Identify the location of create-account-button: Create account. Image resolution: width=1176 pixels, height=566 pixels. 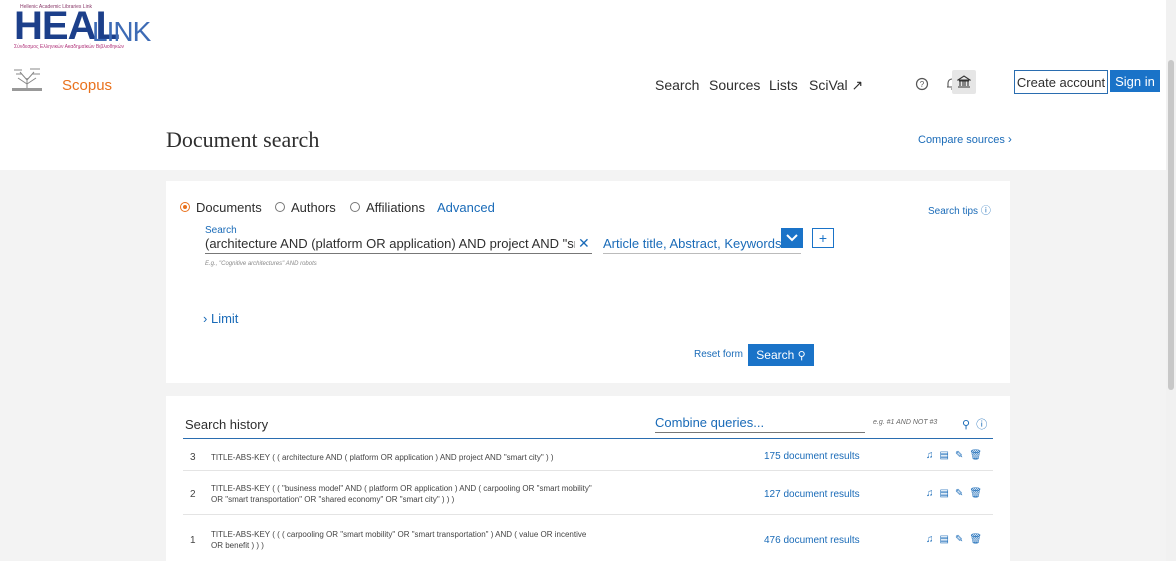
(1061, 82).